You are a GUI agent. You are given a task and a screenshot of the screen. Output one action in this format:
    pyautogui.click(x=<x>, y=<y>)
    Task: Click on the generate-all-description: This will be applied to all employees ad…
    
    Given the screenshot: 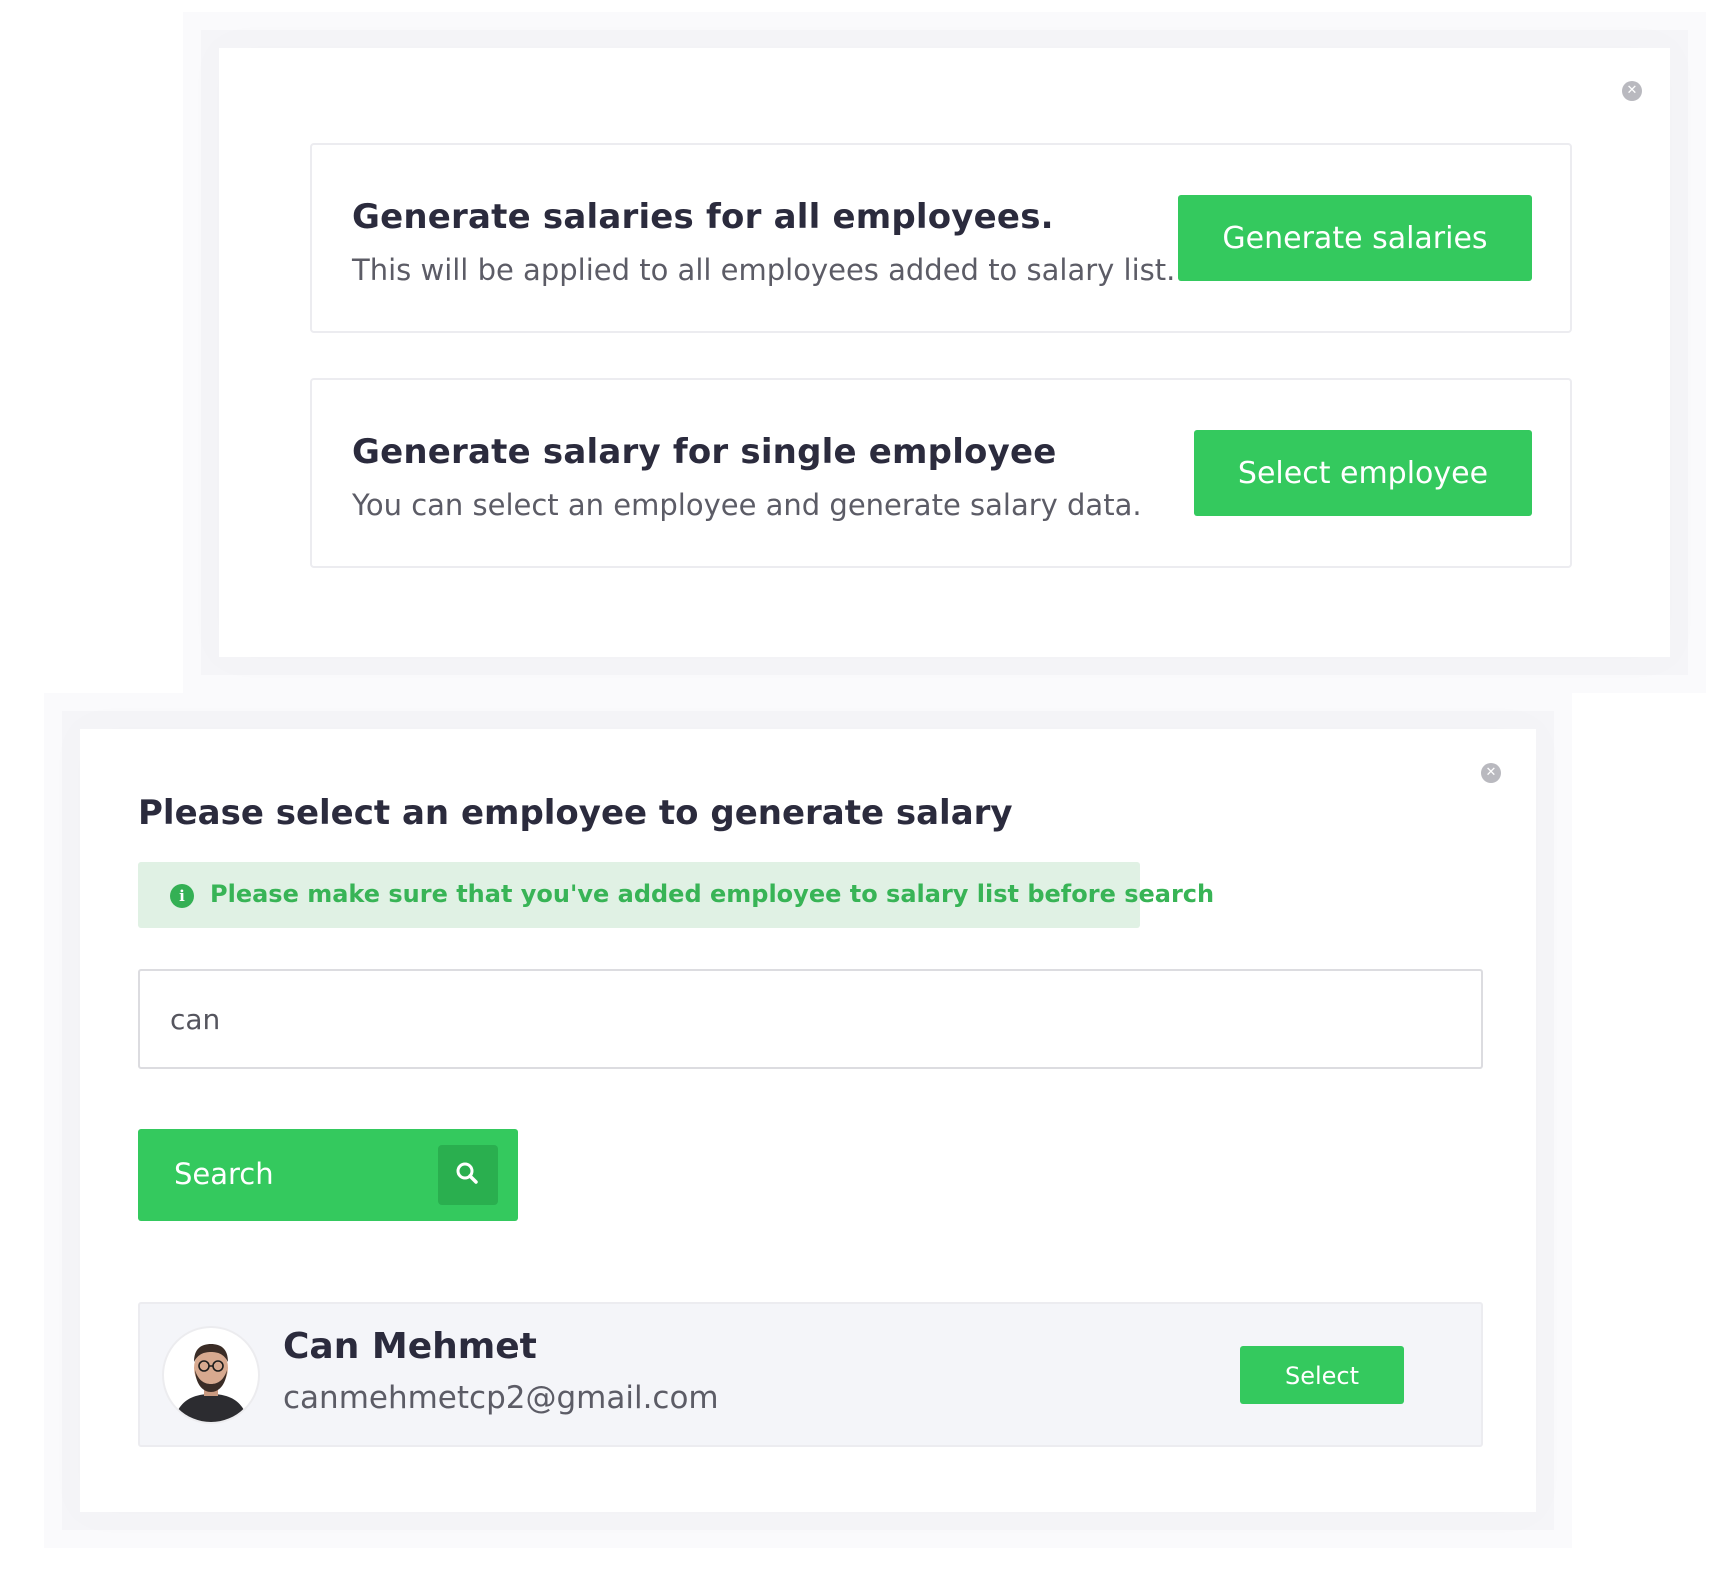 What is the action you would take?
    pyautogui.click(x=764, y=270)
    